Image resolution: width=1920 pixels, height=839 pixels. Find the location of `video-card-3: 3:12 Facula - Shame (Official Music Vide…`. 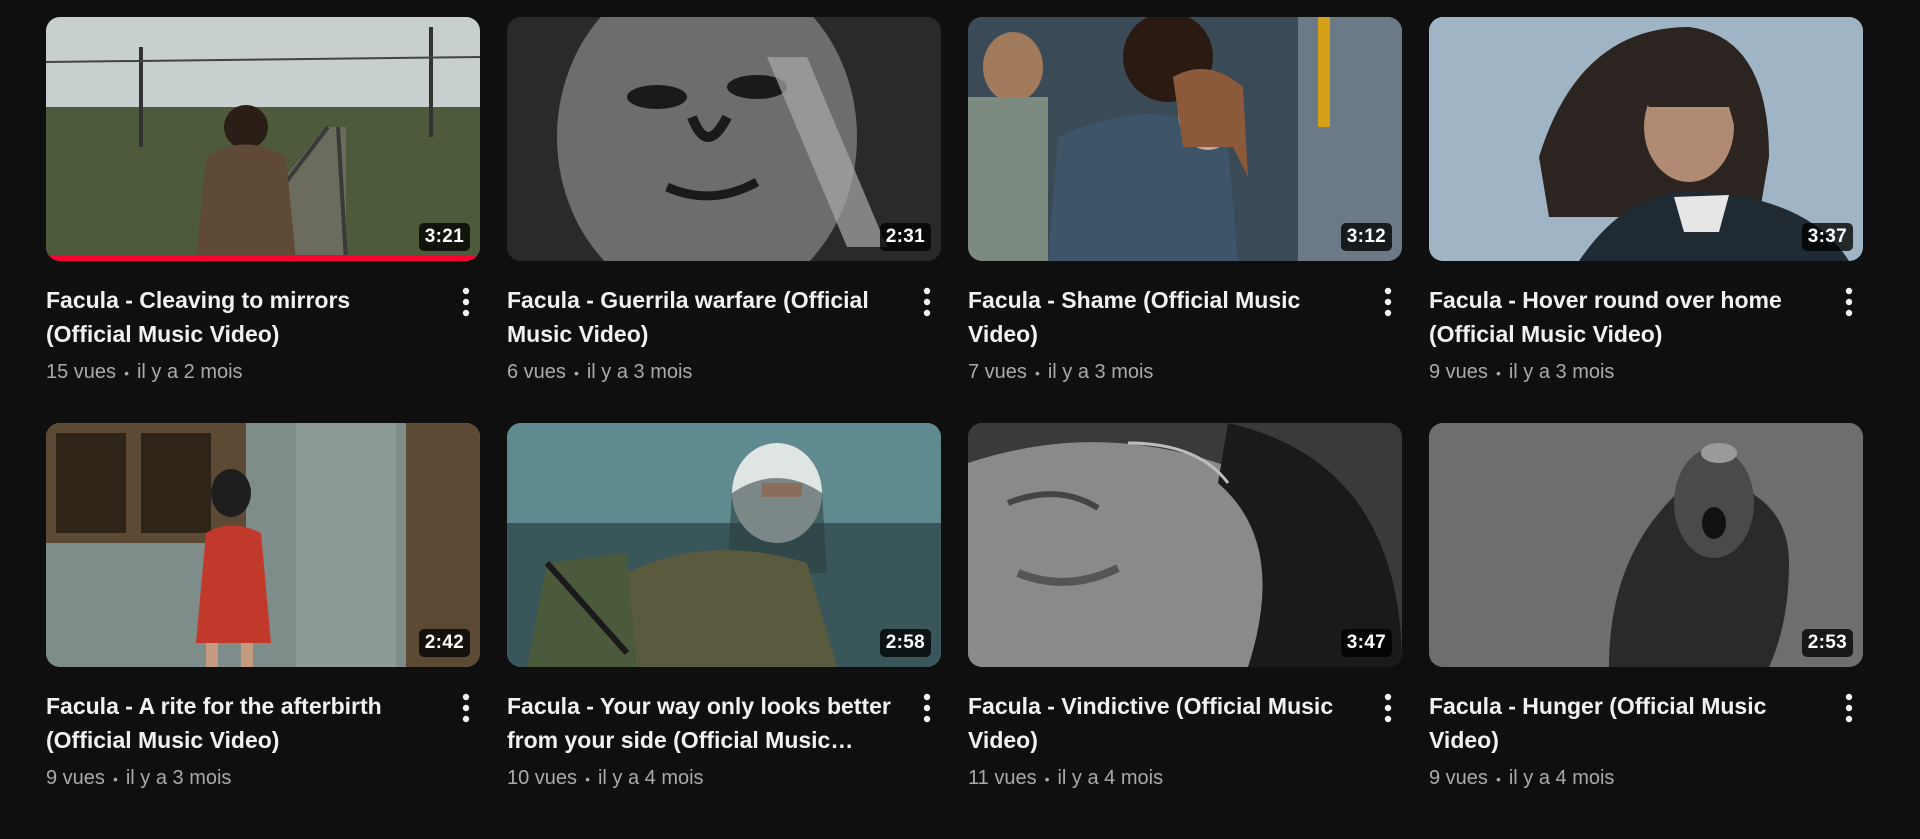

video-card-3: 3:12 Facula - Shame (Official Music Vide… is located at coordinates (1185, 200).